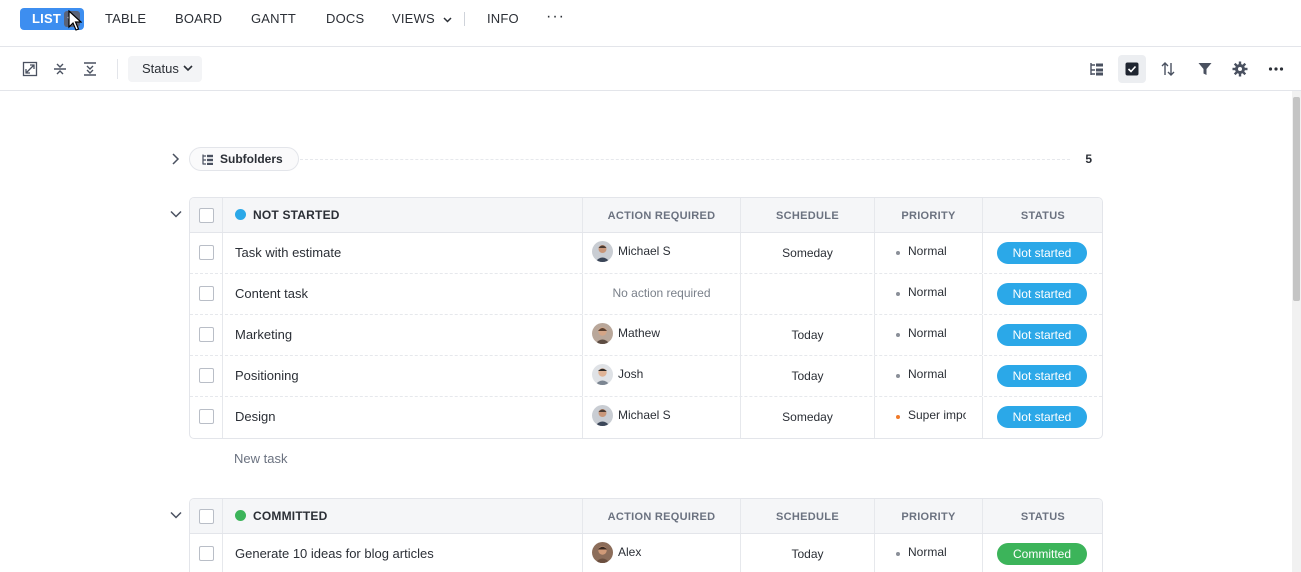  What do you see at coordinates (650, 69) in the screenshot?
I see `list-toolbar: Status` at bounding box center [650, 69].